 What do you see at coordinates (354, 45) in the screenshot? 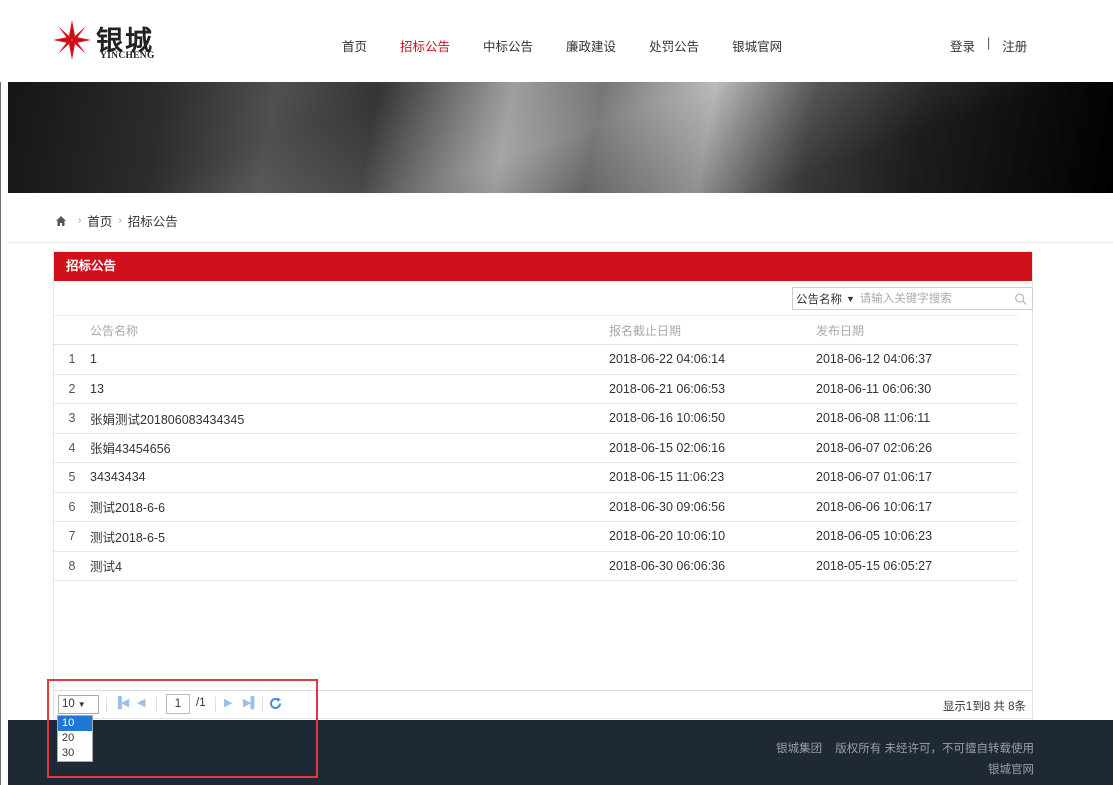
I see `nav-item-home: 首页` at bounding box center [354, 45].